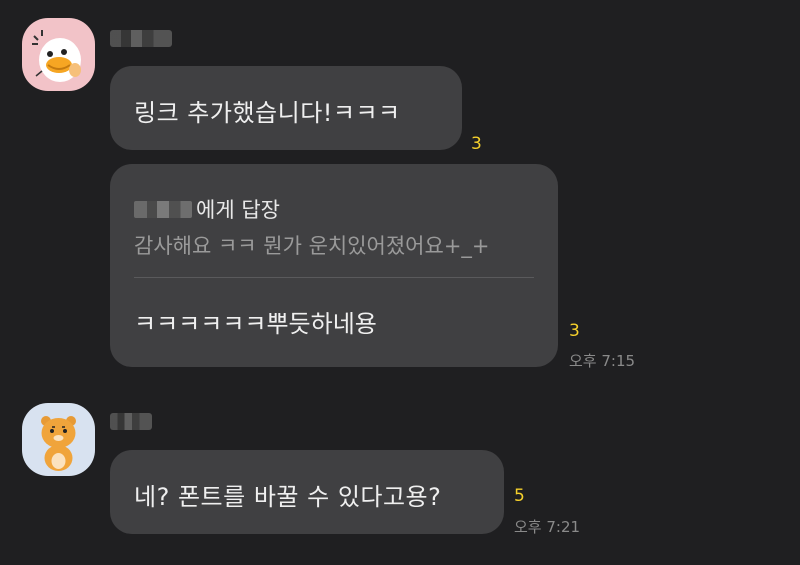 Image resolution: width=800 pixels, height=565 pixels. Describe the element at coordinates (288, 497) in the screenshot. I see `message-text: 네? 폰트를 바꿀 수 있다고용?` at that location.